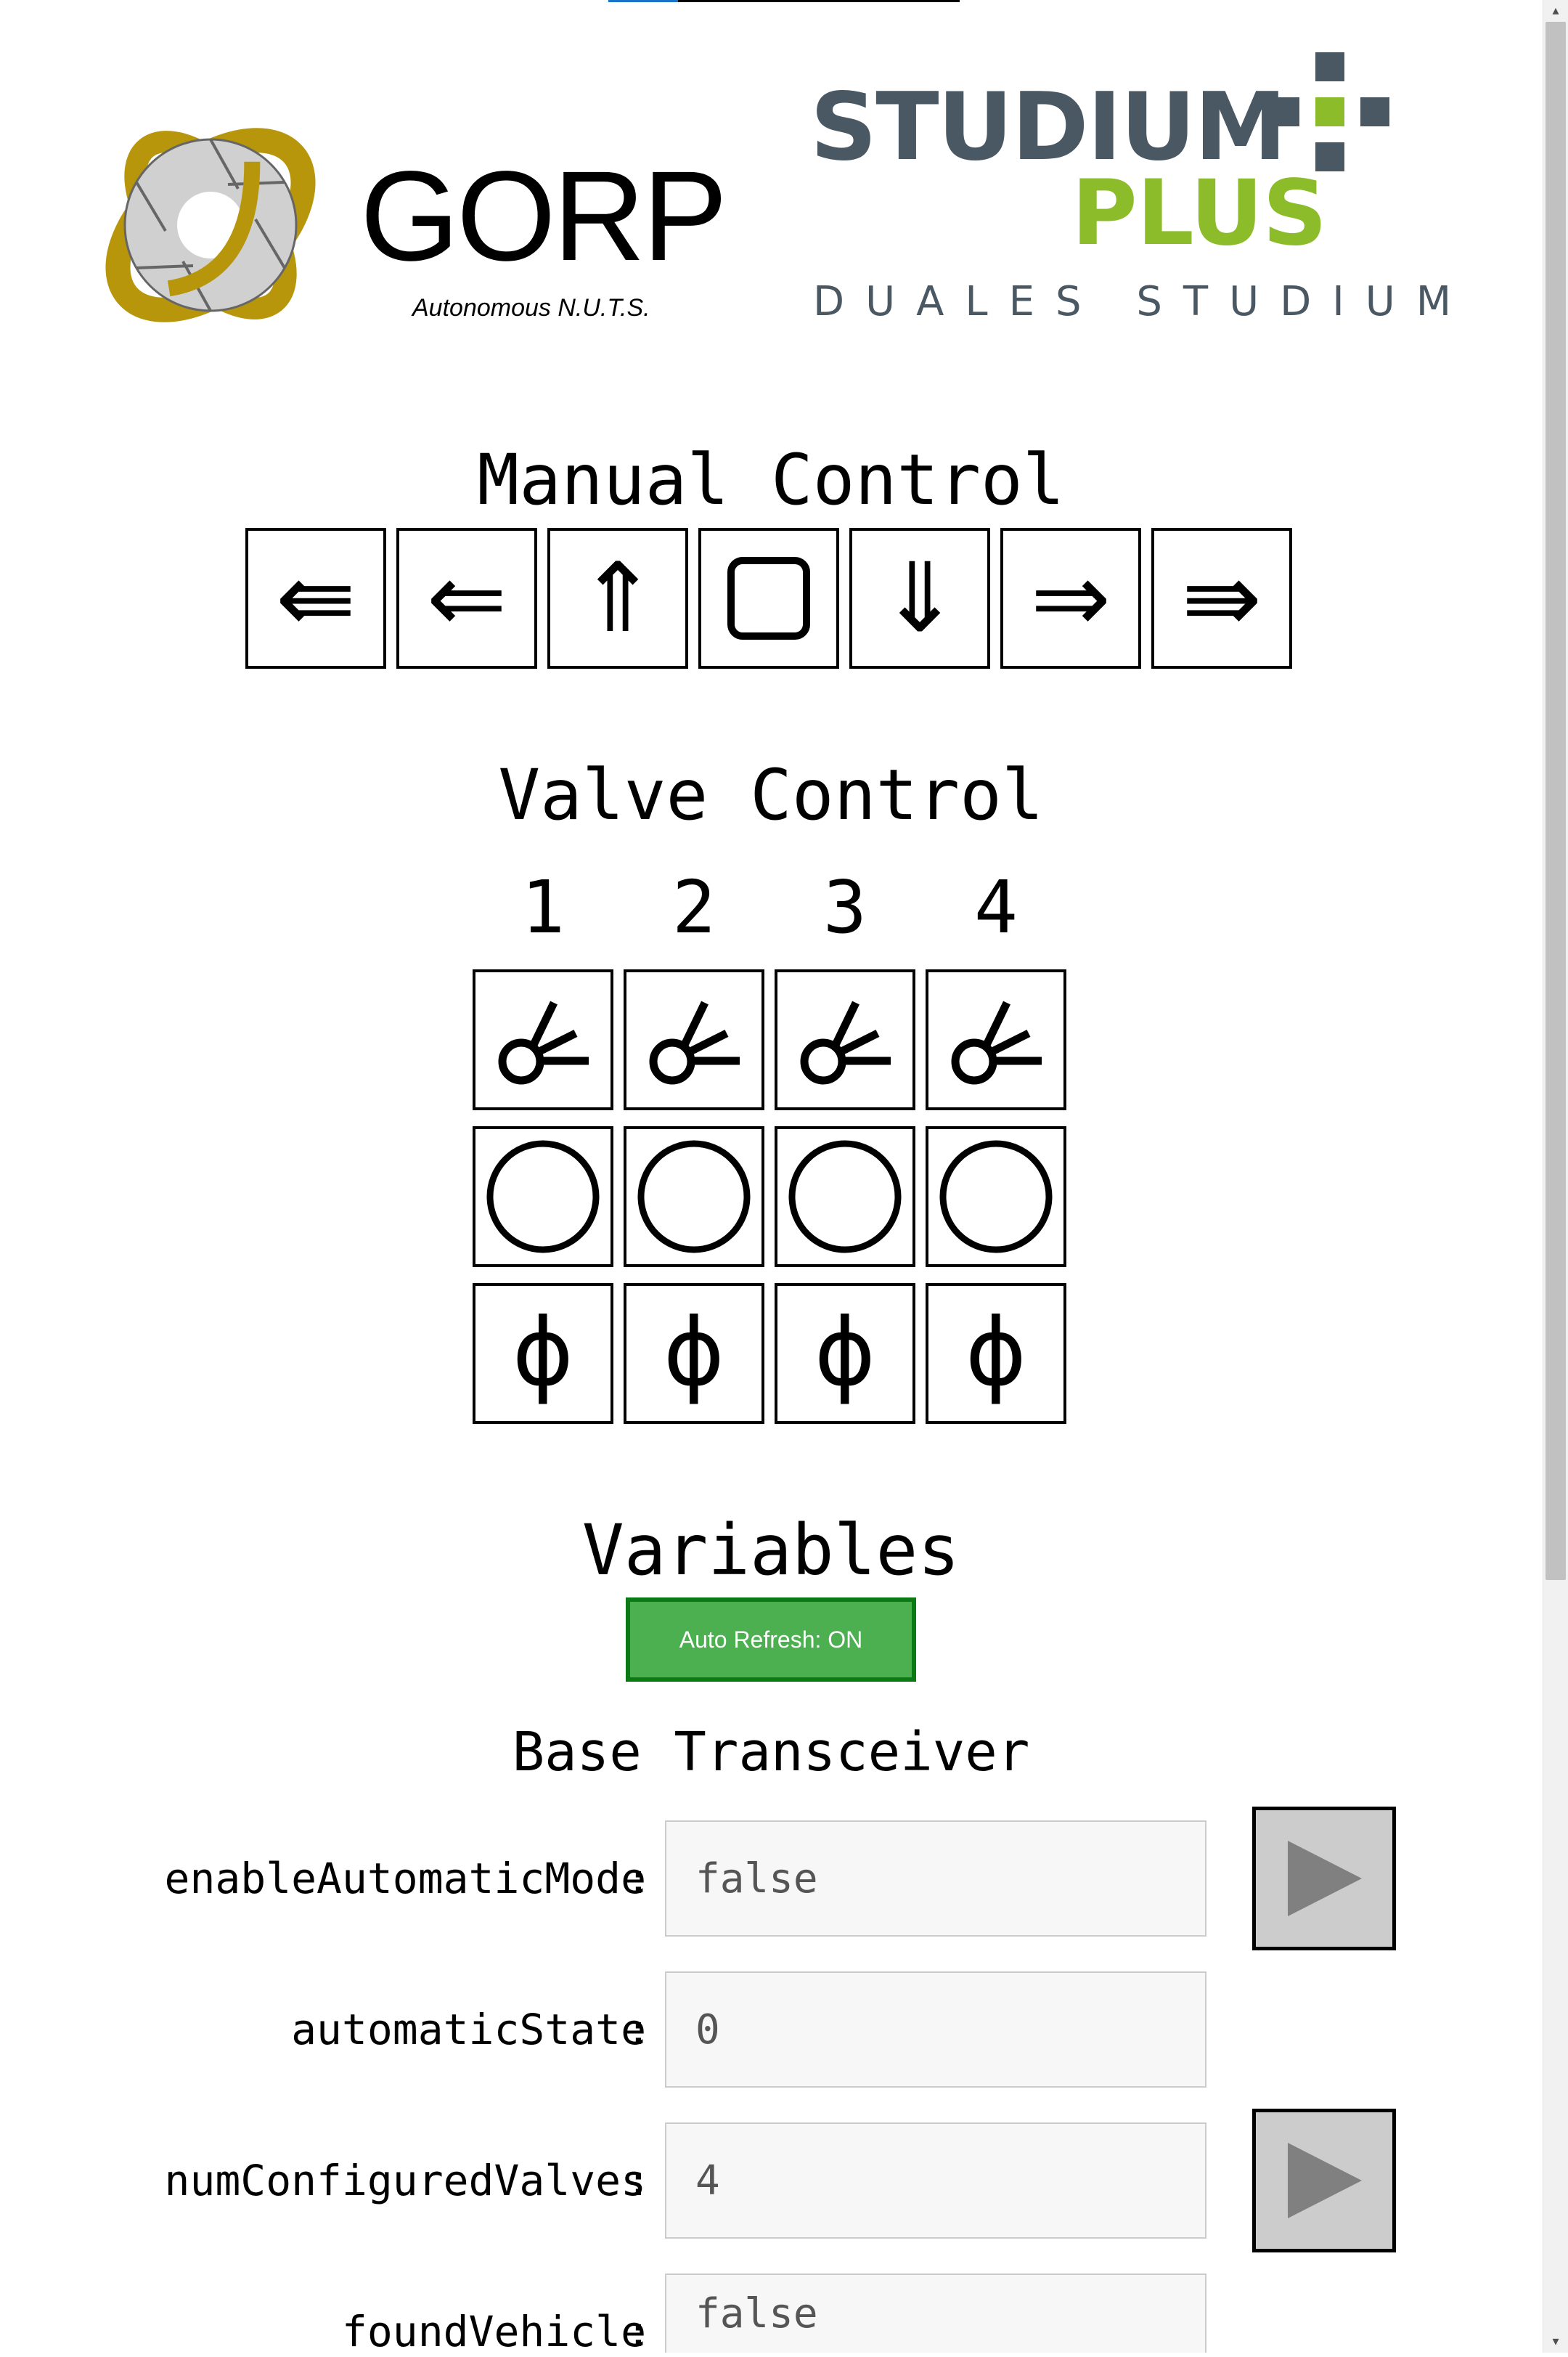 This screenshot has height=2357, width=1568. I want to click on scroll-down-icon: ▾, so click(1556, 2342).